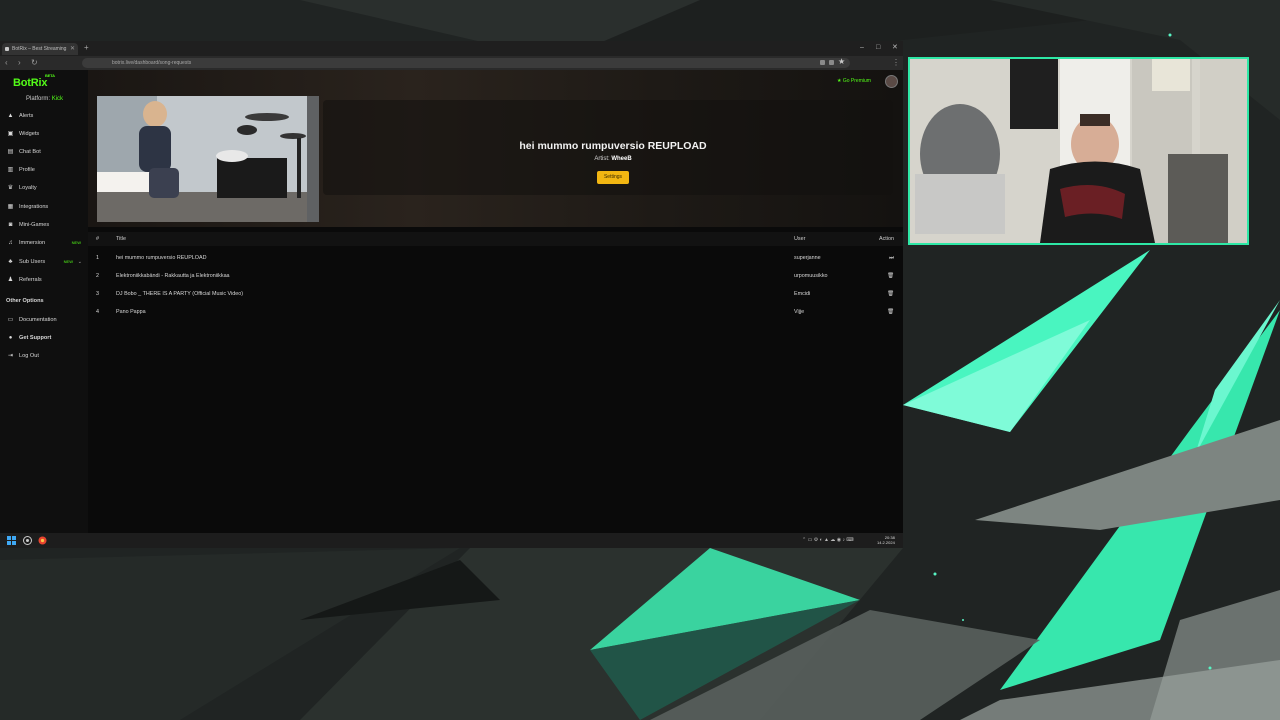 The width and height of the screenshot is (1280, 720). I want to click on system-clock: 20:38 14.2.2024, so click(886, 540).